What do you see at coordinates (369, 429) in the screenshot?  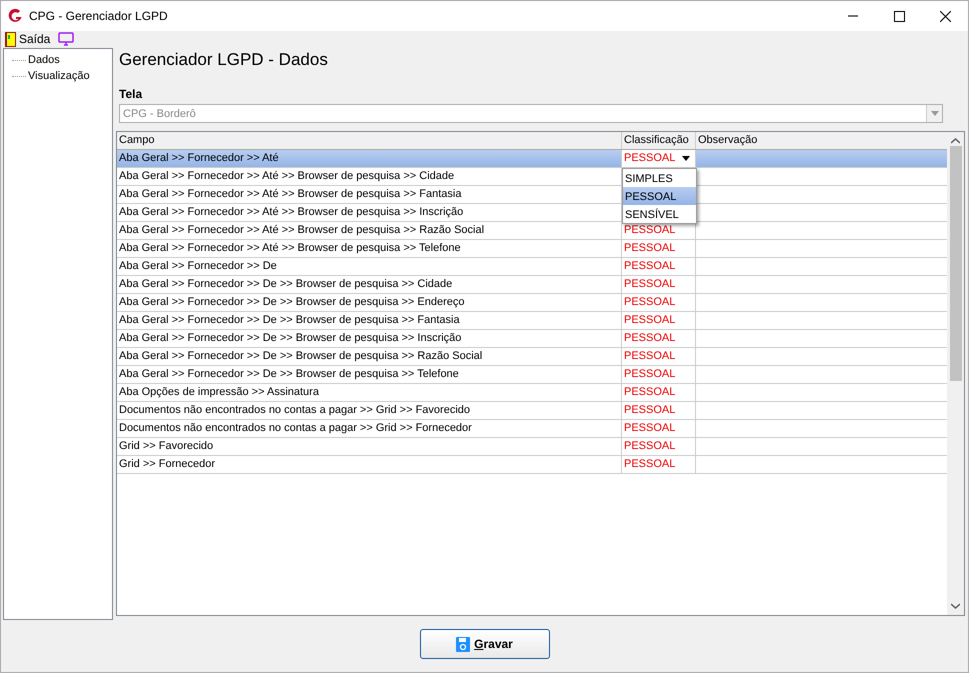 I see `table-cell: Documentos não encontrados no contas a pagar >> Grid >> Fornecedor` at bounding box center [369, 429].